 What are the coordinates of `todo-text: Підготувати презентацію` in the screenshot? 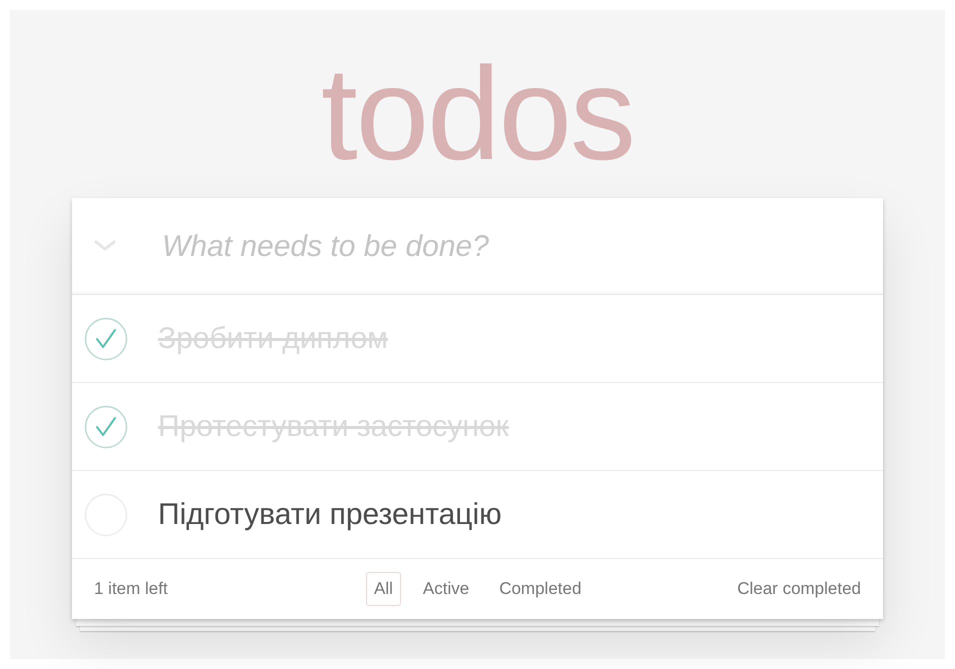 It's located at (330, 515).